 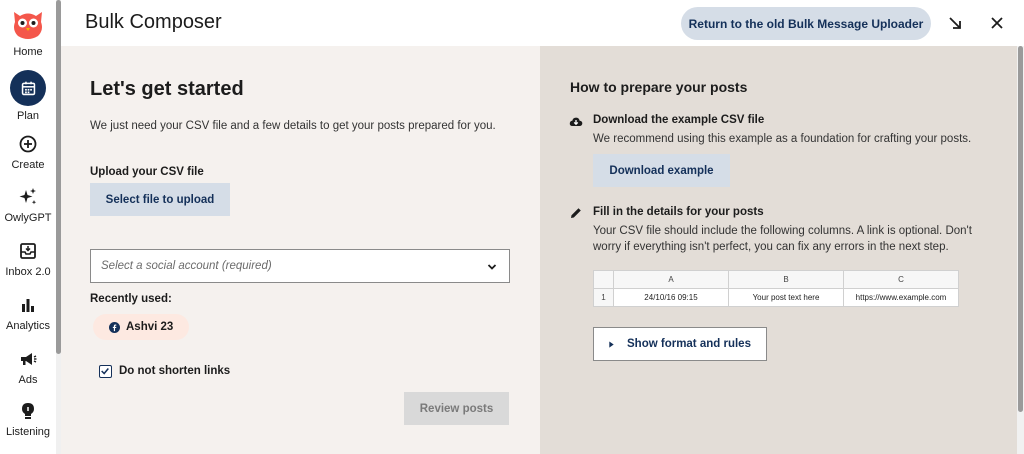 I want to click on review-posts-button: Review posts, so click(x=456, y=408).